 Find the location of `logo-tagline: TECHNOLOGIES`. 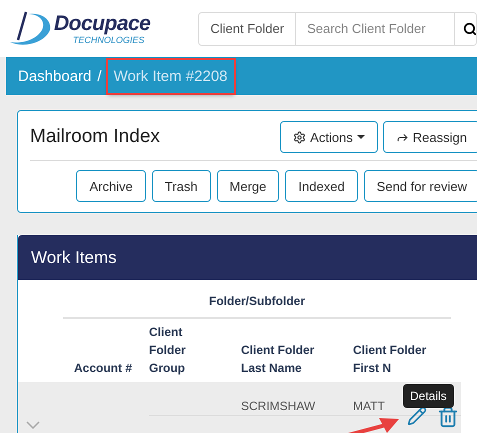

logo-tagline: TECHNOLOGIES is located at coordinates (108, 39).